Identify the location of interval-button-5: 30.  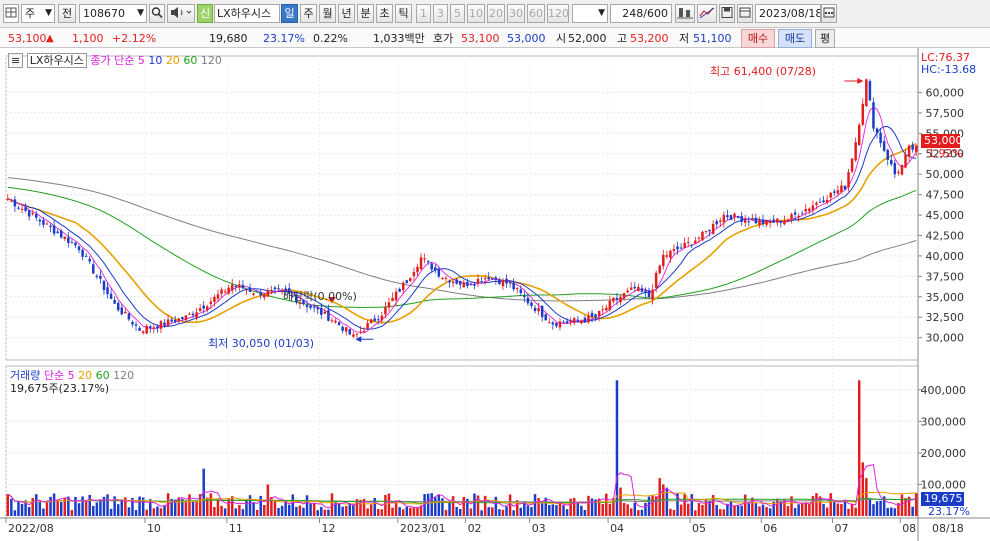
(516, 13).